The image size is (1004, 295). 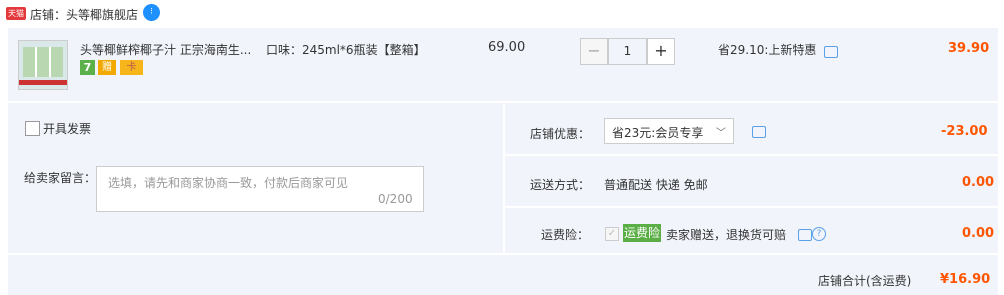 What do you see at coordinates (107, 67) in the screenshot?
I see `gift-icon: 赠` at bounding box center [107, 67].